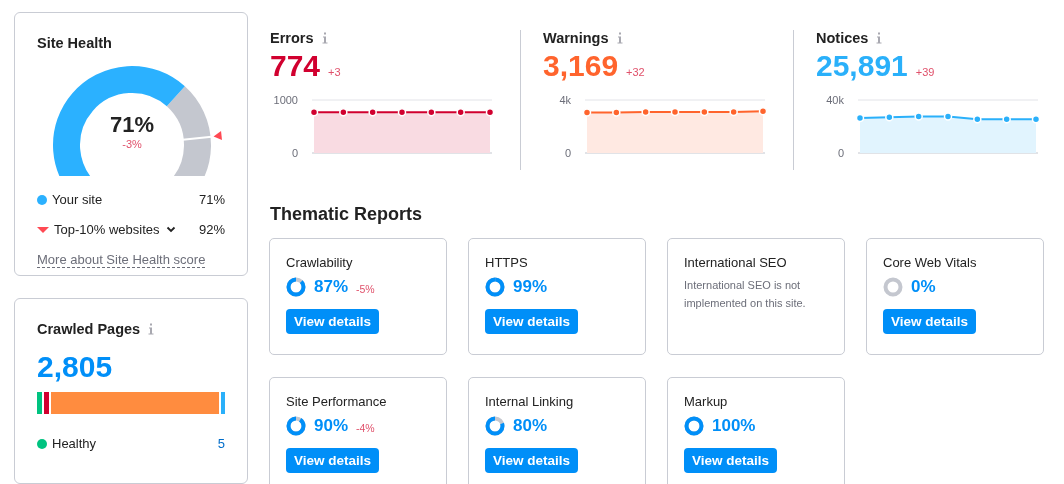 Image resolution: width=1064 pixels, height=484 pixels. Describe the element at coordinates (77, 199) in the screenshot. I see `legend-label: Your site` at that location.